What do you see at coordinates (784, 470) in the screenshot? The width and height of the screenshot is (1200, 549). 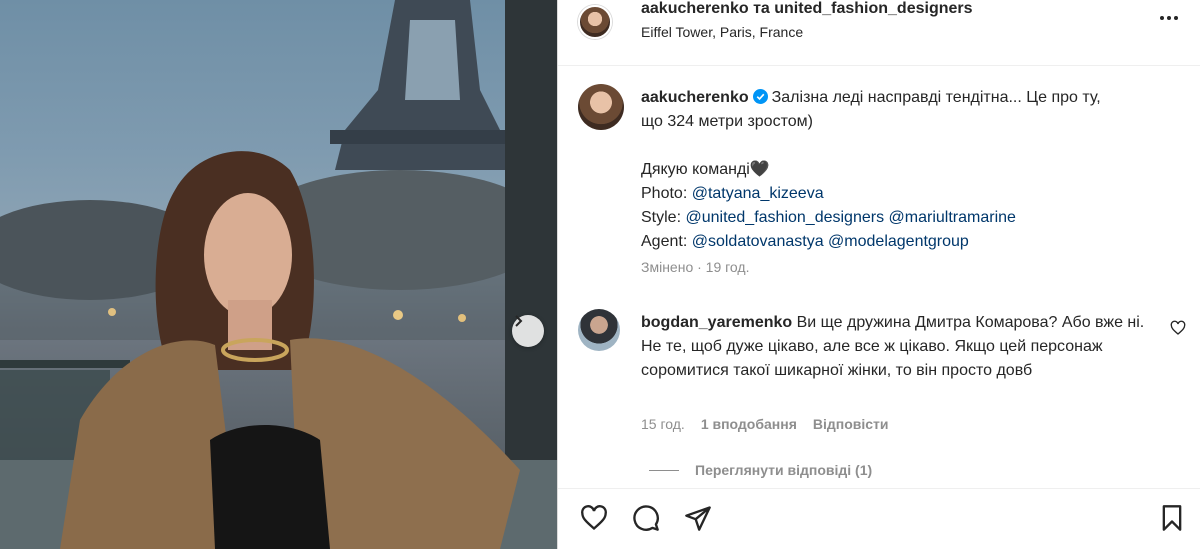 I see `view-replies-label: Переглянути відповіді (1)` at bounding box center [784, 470].